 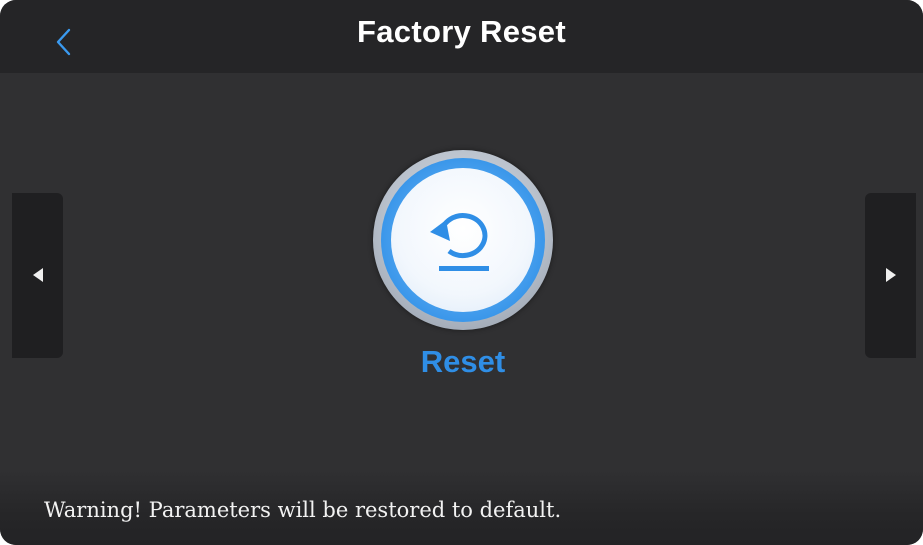 What do you see at coordinates (463, 362) in the screenshot?
I see `reset-label: Reset` at bounding box center [463, 362].